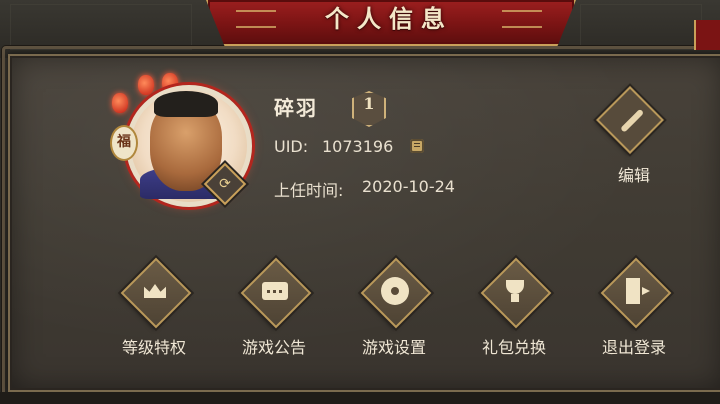 The width and height of the screenshot is (720, 404). I want to click on action-label: 等级特权, so click(153, 347).